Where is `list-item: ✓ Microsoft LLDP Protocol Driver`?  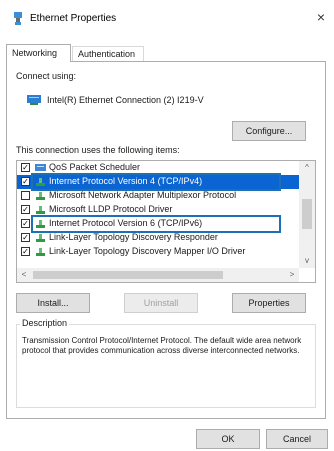
list-item: ✓ Microsoft LLDP Protocol Driver is located at coordinates (158, 210).